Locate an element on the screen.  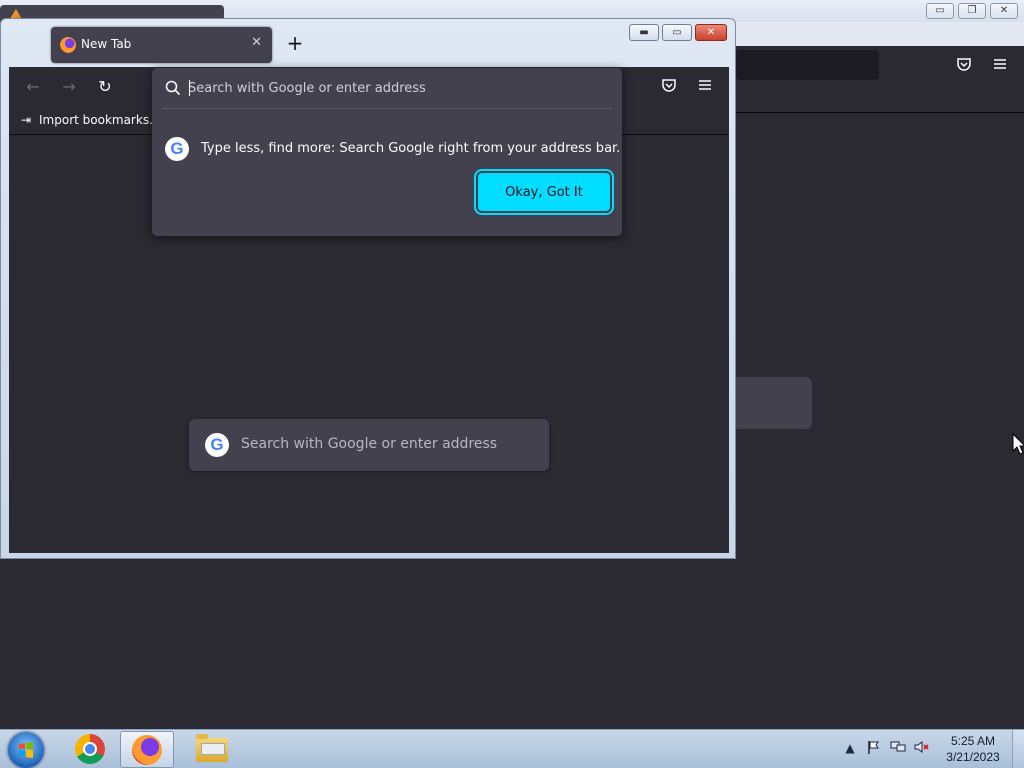
windows-logo-icon is located at coordinates (26, 750).